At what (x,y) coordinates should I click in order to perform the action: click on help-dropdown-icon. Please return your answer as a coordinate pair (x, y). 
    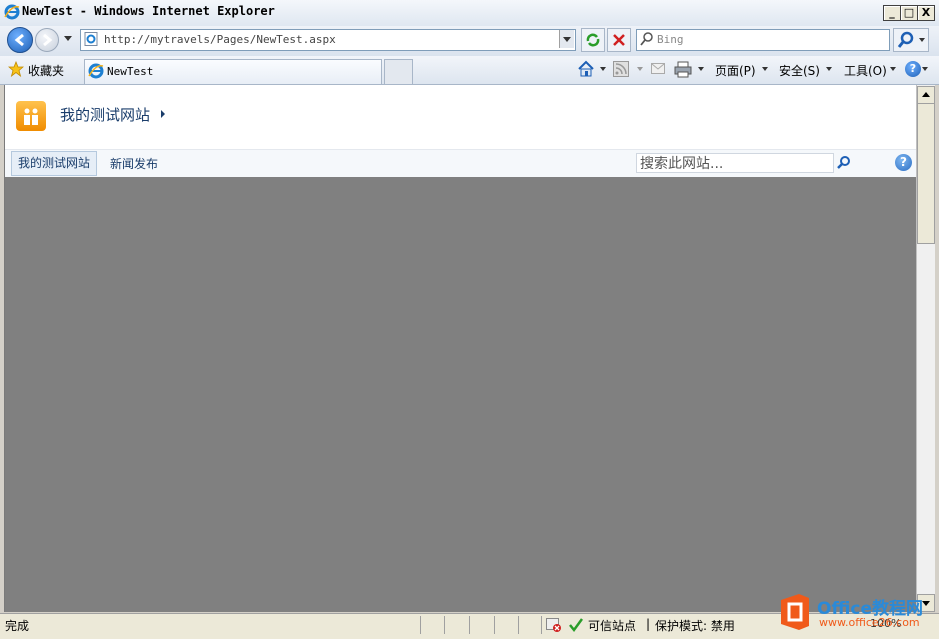
    Looking at the image, I should click on (925, 69).